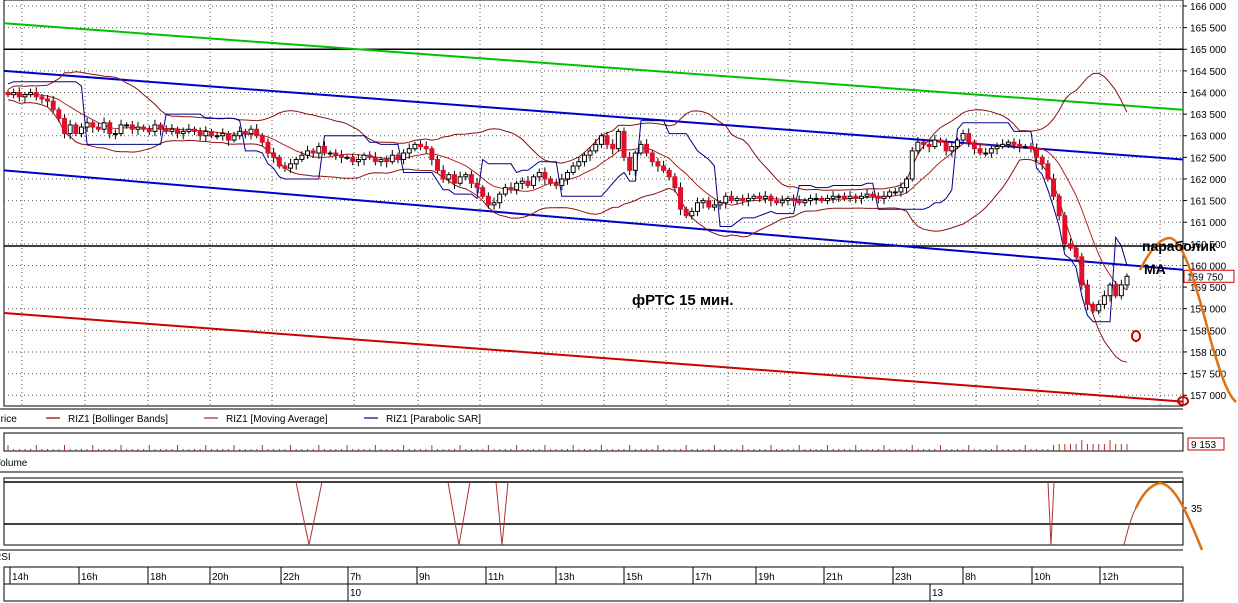 This screenshot has width=1238, height=603. What do you see at coordinates (1042, 577) in the screenshot?
I see `time-tick-label: 10h` at bounding box center [1042, 577].